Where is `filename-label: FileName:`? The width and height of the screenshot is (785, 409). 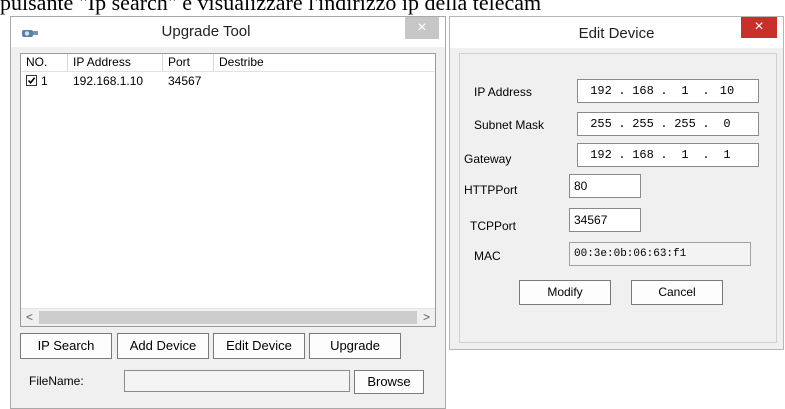 filename-label: FileName: is located at coordinates (56, 381).